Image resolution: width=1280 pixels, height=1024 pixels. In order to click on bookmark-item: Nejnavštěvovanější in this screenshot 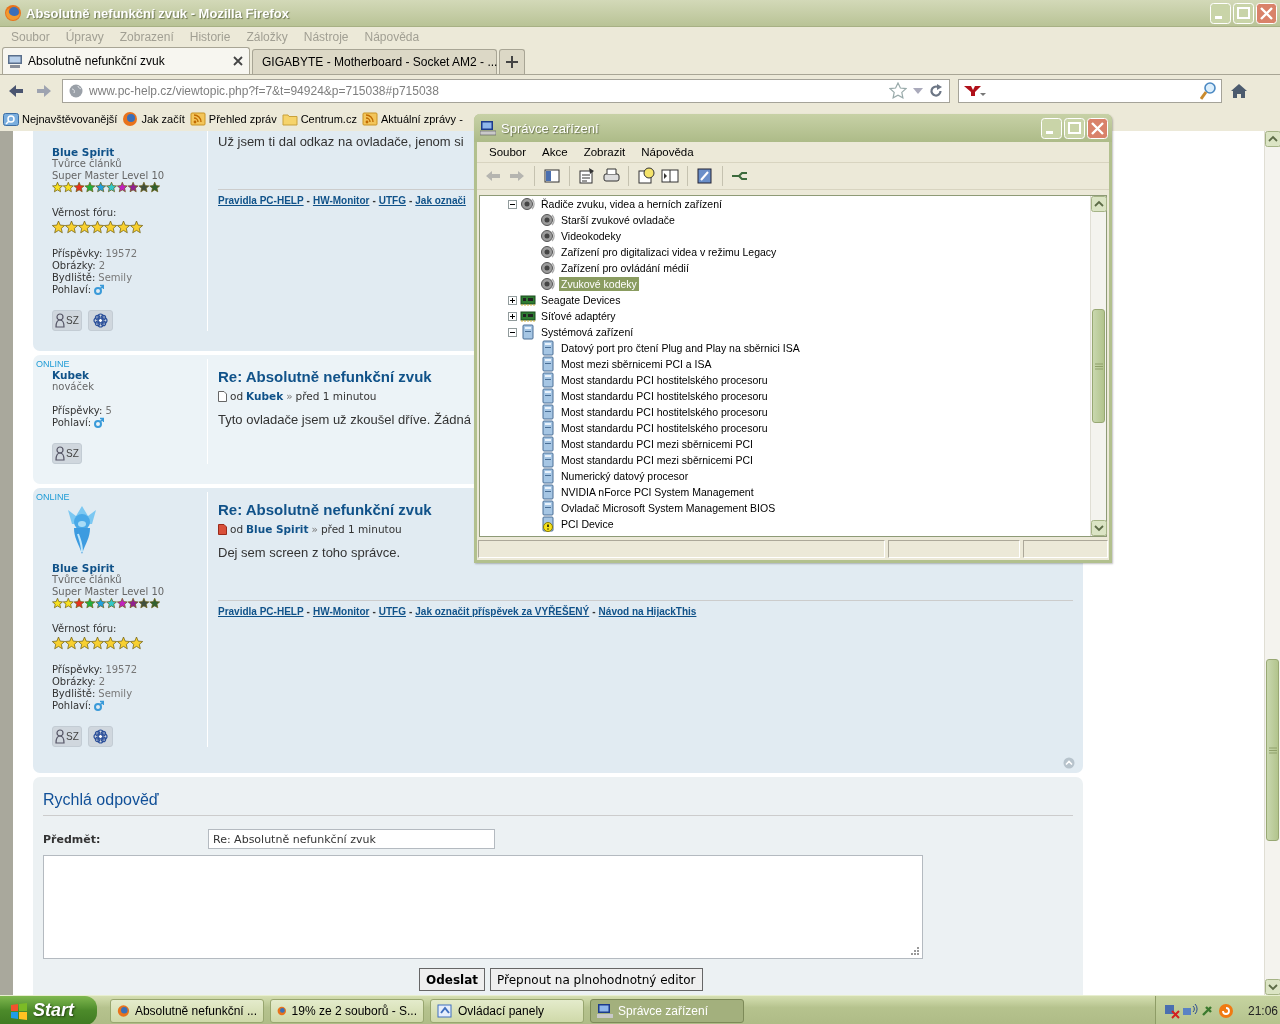, I will do `click(60, 118)`.